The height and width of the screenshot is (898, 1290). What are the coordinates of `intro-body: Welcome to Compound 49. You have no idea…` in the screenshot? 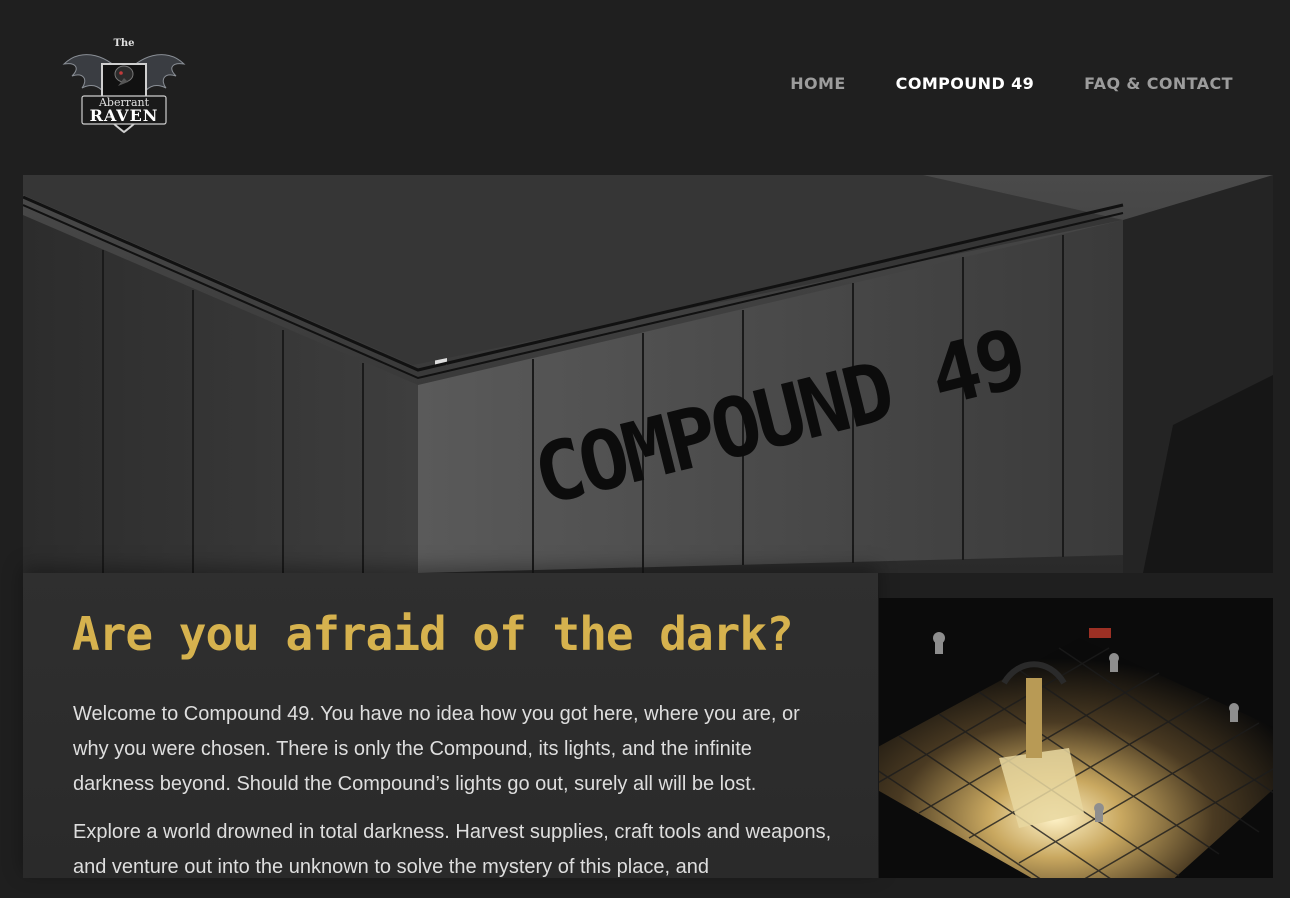 It's located at (453, 797).